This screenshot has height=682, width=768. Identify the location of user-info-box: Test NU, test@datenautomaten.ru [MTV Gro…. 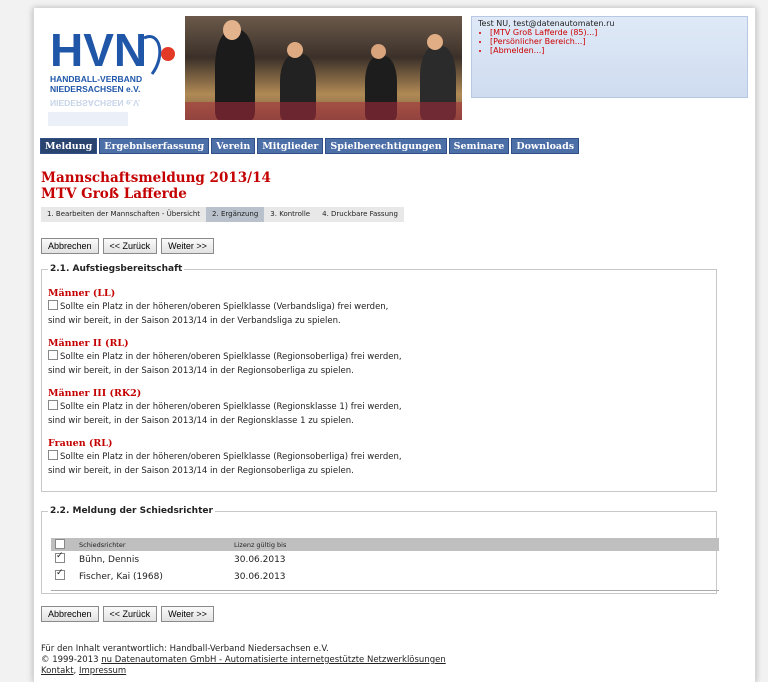
(609, 57).